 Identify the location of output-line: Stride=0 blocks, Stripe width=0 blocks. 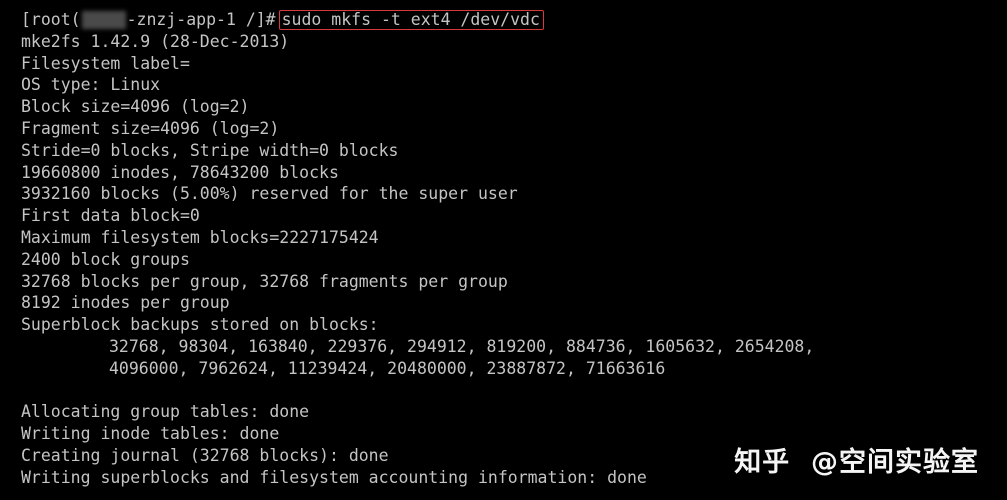
(210, 150).